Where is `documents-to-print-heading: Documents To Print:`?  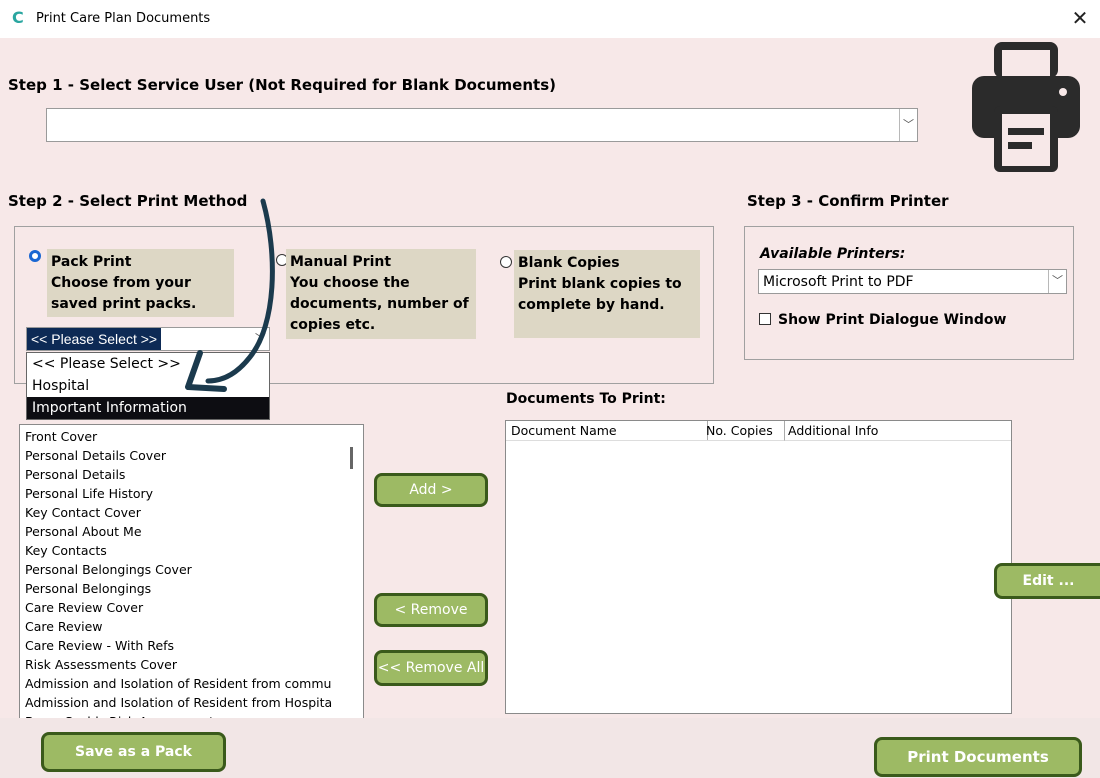
documents-to-print-heading: Documents To Print: is located at coordinates (586, 399).